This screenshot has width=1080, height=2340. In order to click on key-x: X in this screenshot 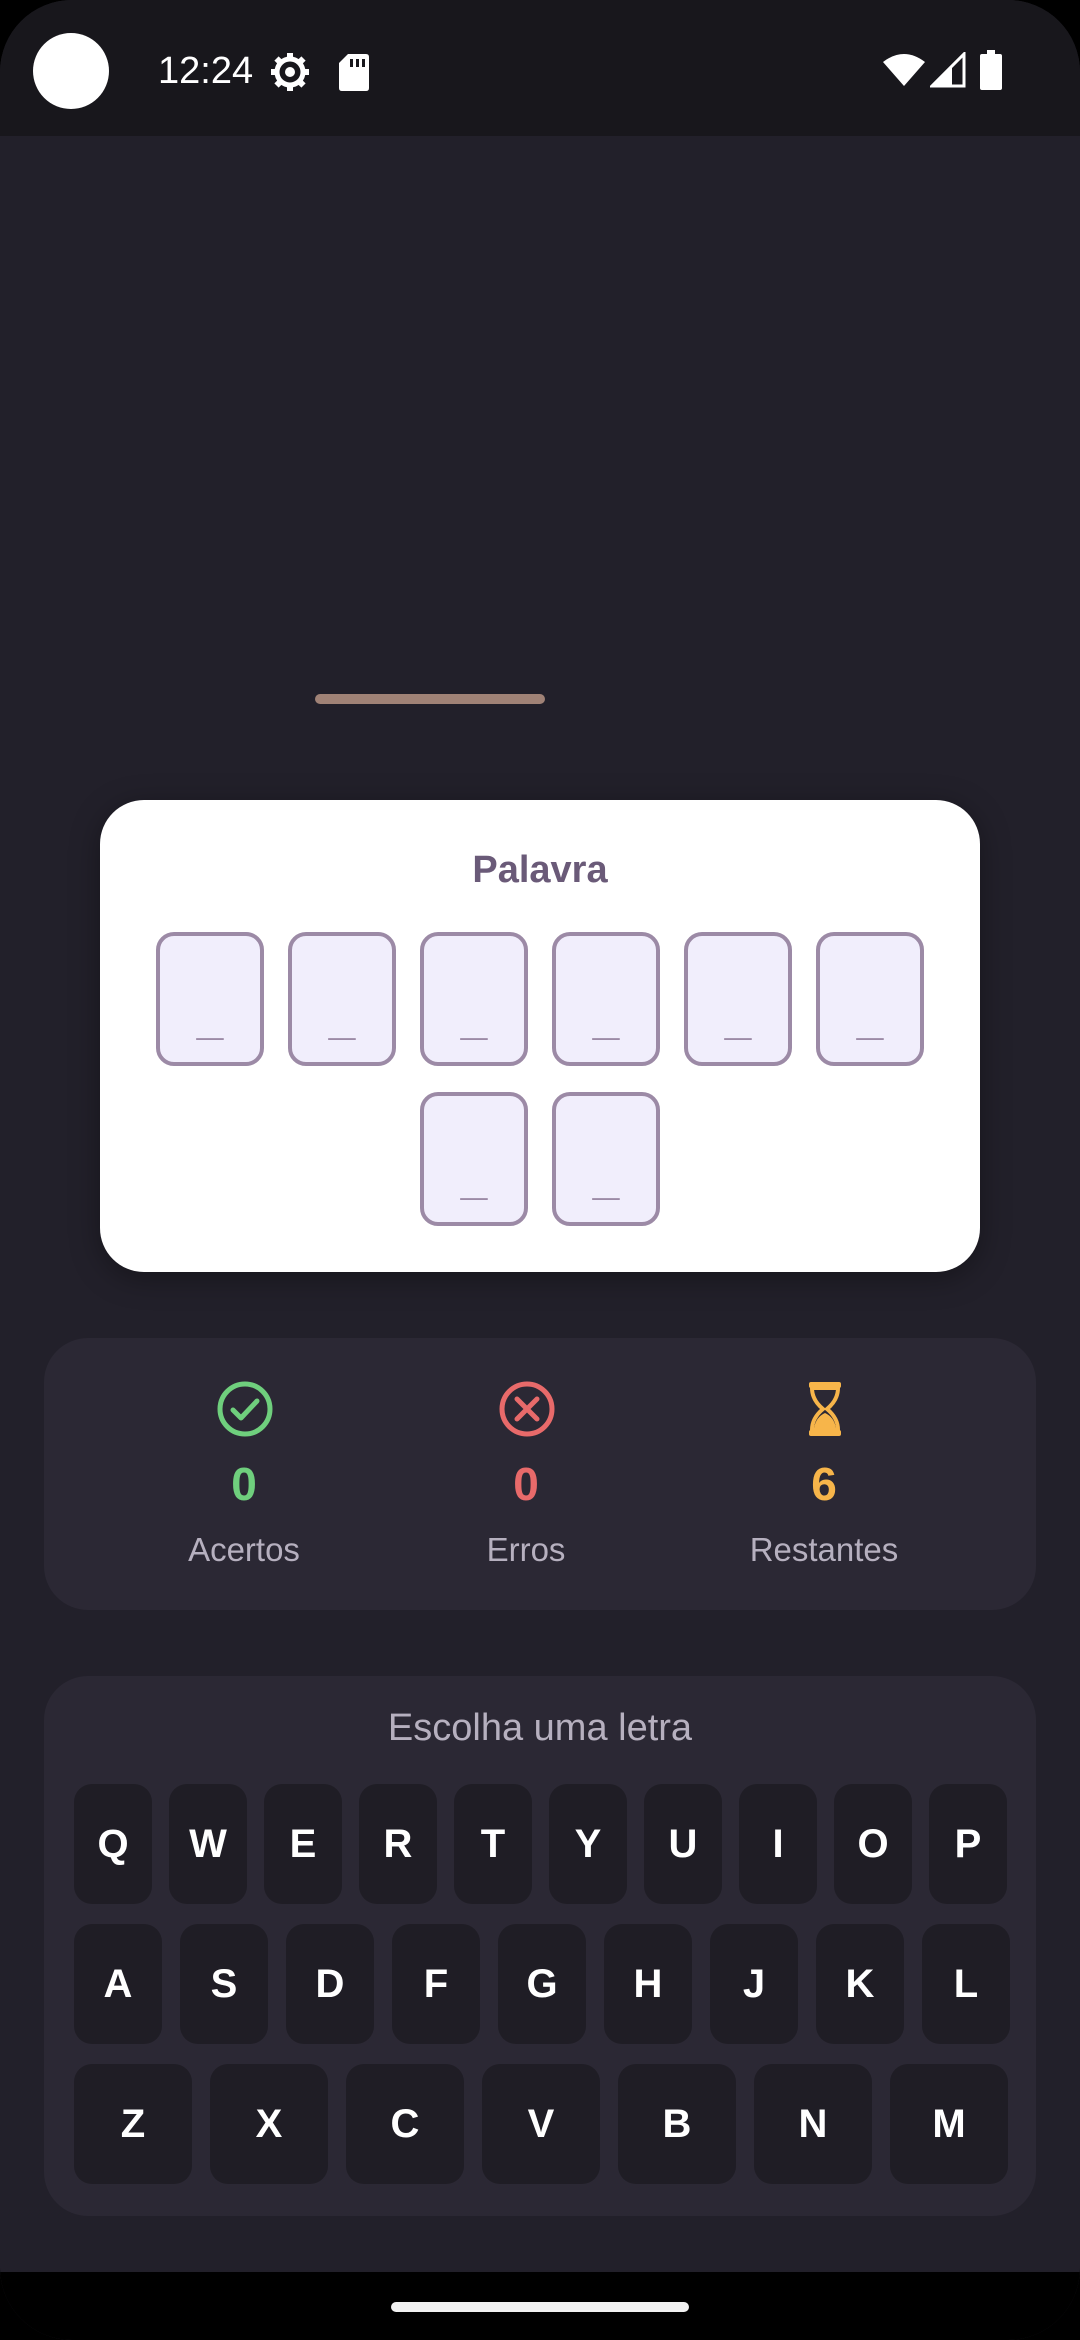, I will do `click(269, 2124)`.